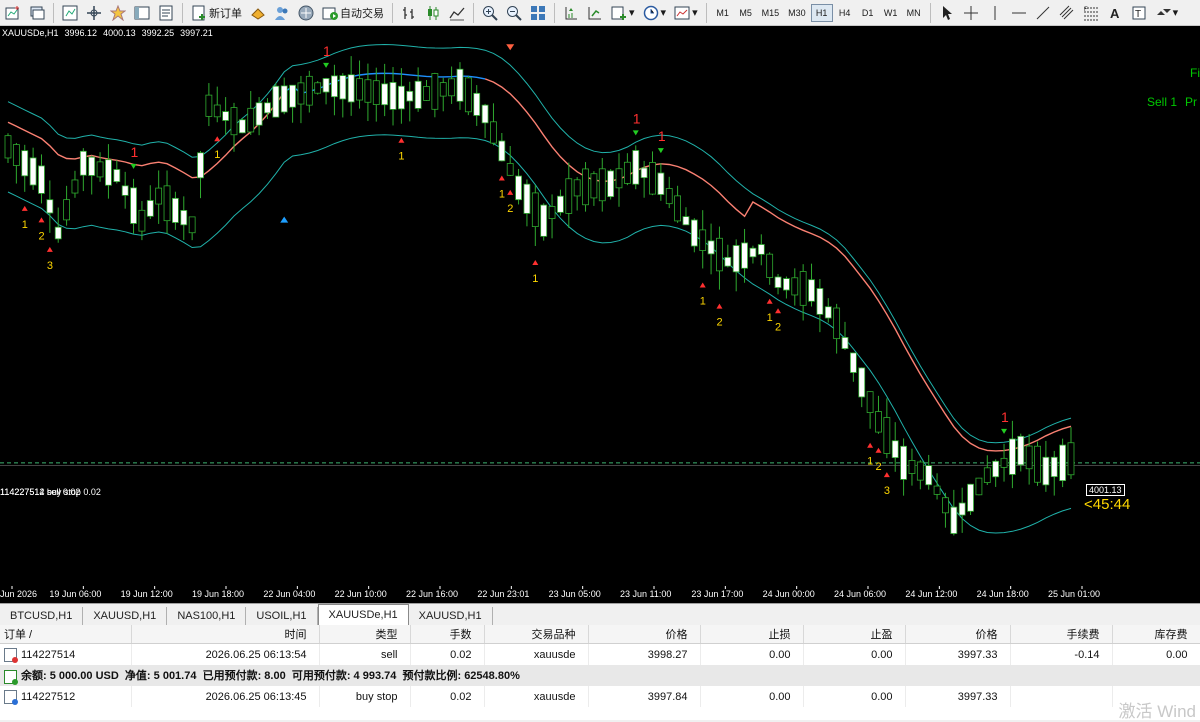 This screenshot has width=1200, height=722. Describe the element at coordinates (1067, 13) in the screenshot. I see `channel-button` at that location.